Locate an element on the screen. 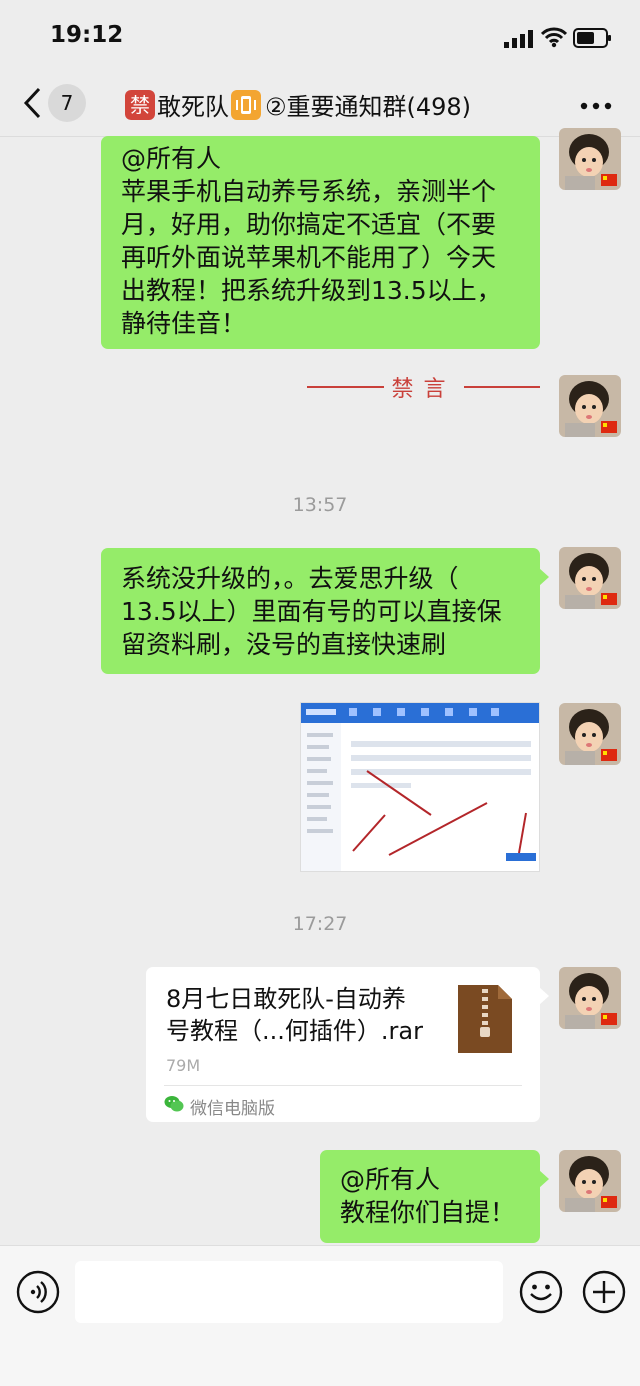  input-bar is located at coordinates (320, 1315).